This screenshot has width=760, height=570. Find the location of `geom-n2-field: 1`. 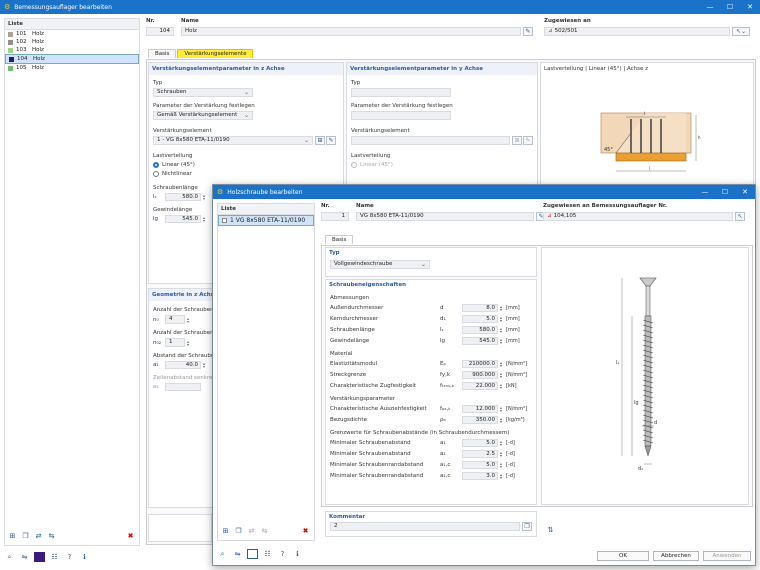

geom-n2-field: 1 is located at coordinates (175, 342).